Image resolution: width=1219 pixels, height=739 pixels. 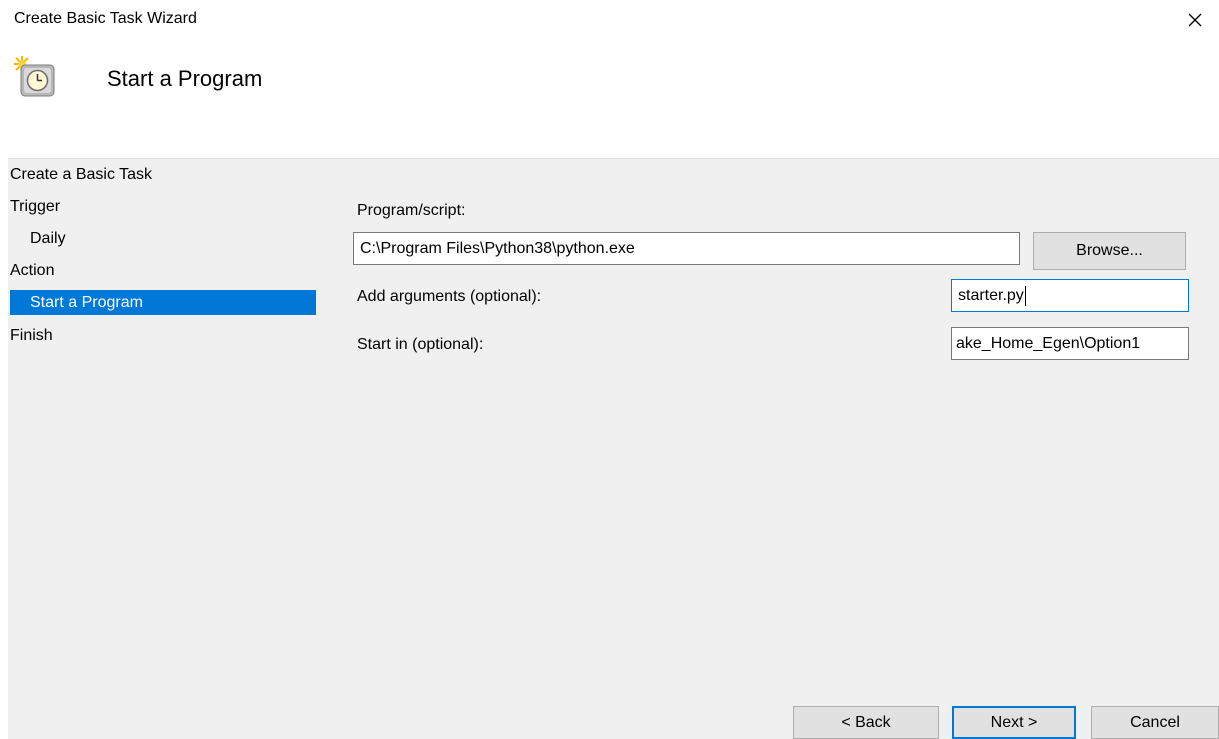 I want to click on arguments-value: starter.py, so click(x=991, y=295).